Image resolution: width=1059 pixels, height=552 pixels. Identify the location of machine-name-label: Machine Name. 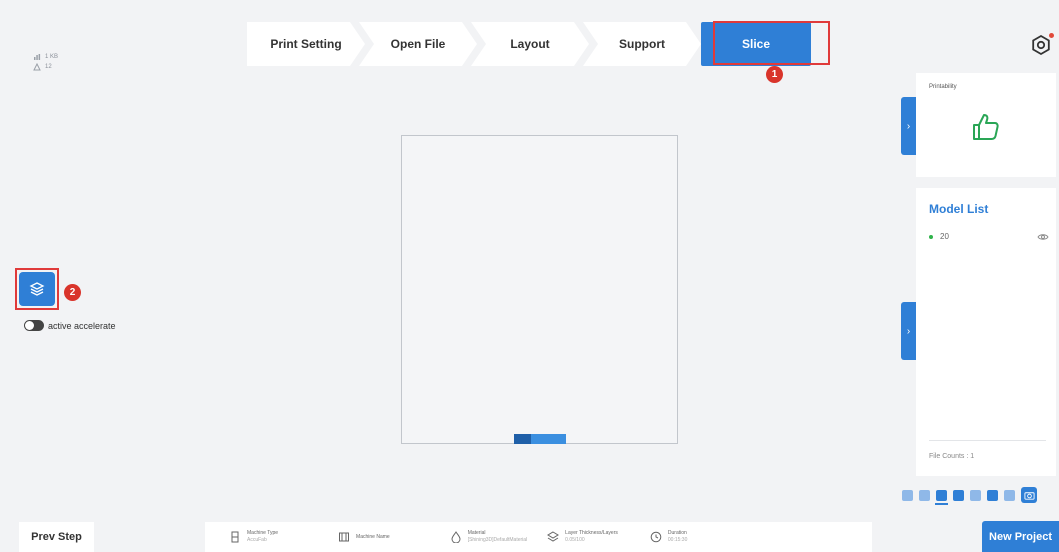
(373, 536).